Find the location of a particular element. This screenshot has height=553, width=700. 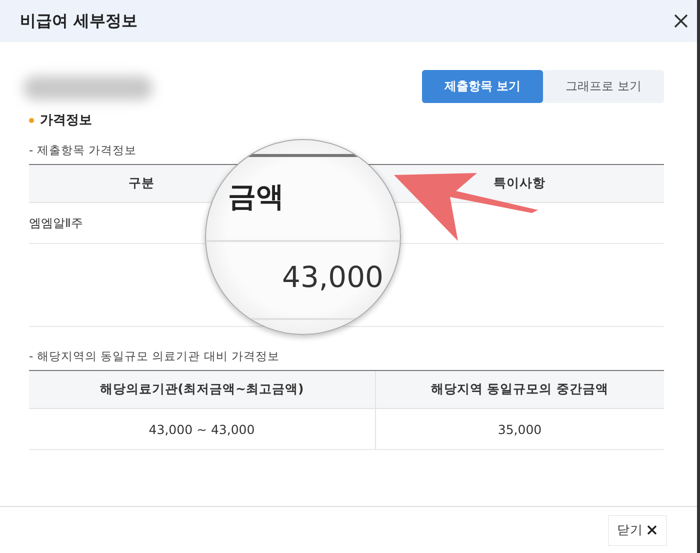

close-icon is located at coordinates (652, 530).